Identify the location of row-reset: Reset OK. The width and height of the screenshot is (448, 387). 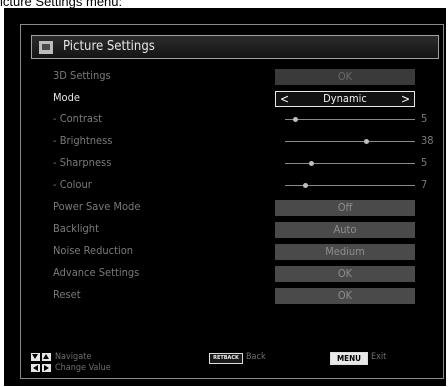
(232, 296).